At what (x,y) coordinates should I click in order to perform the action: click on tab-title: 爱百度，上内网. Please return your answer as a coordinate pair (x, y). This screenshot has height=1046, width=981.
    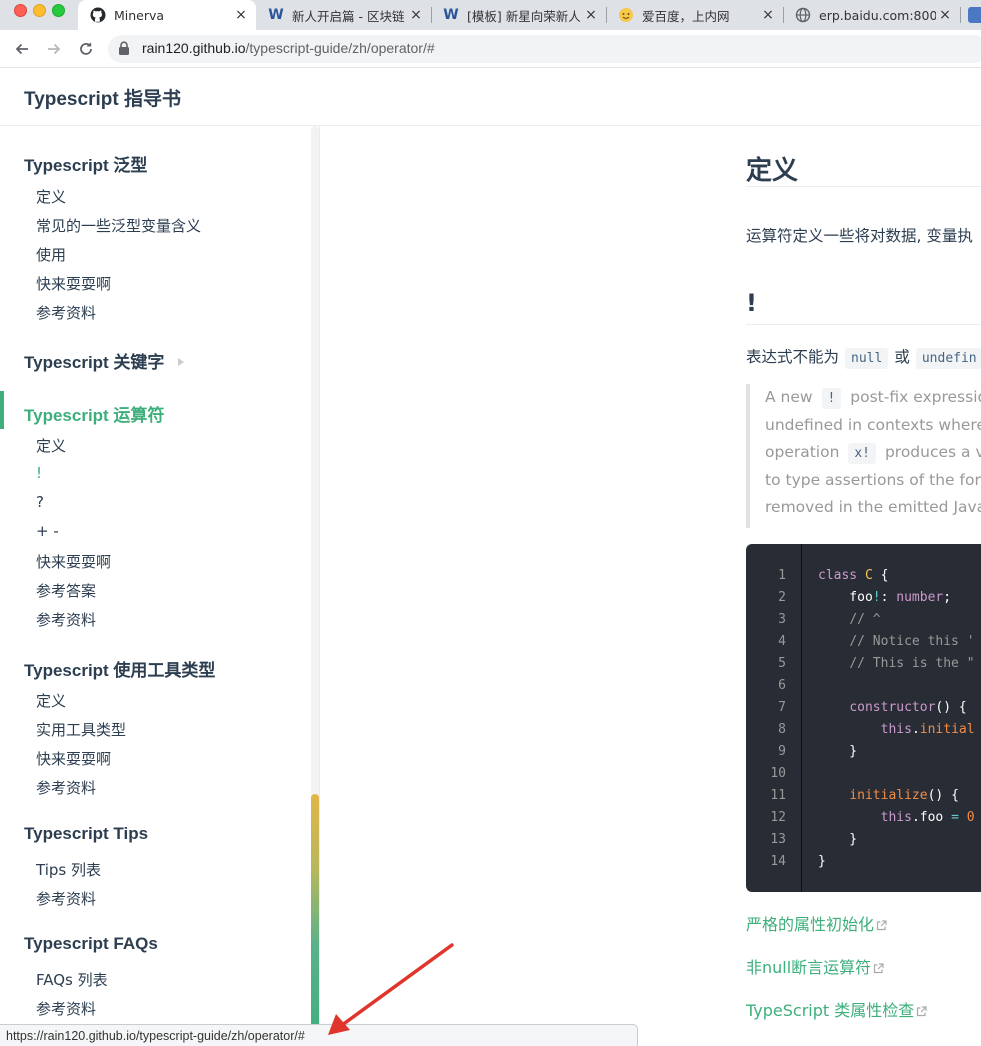
    Looking at the image, I should click on (686, 16).